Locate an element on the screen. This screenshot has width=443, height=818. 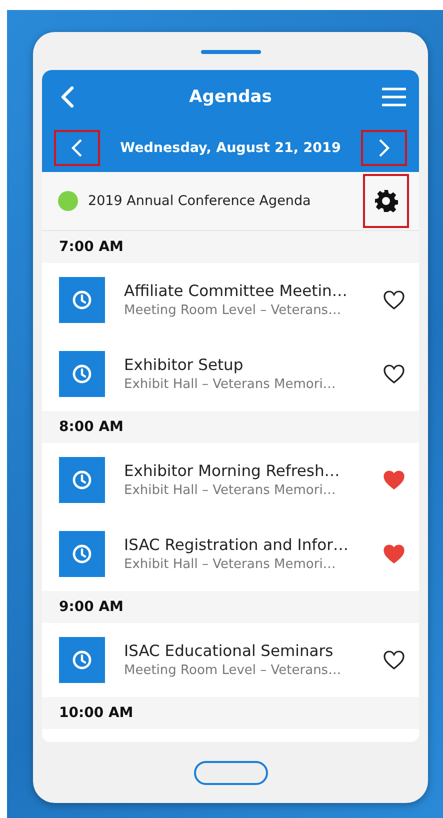
date-label: Wednesday, August 21, 2019 is located at coordinates (230, 148).